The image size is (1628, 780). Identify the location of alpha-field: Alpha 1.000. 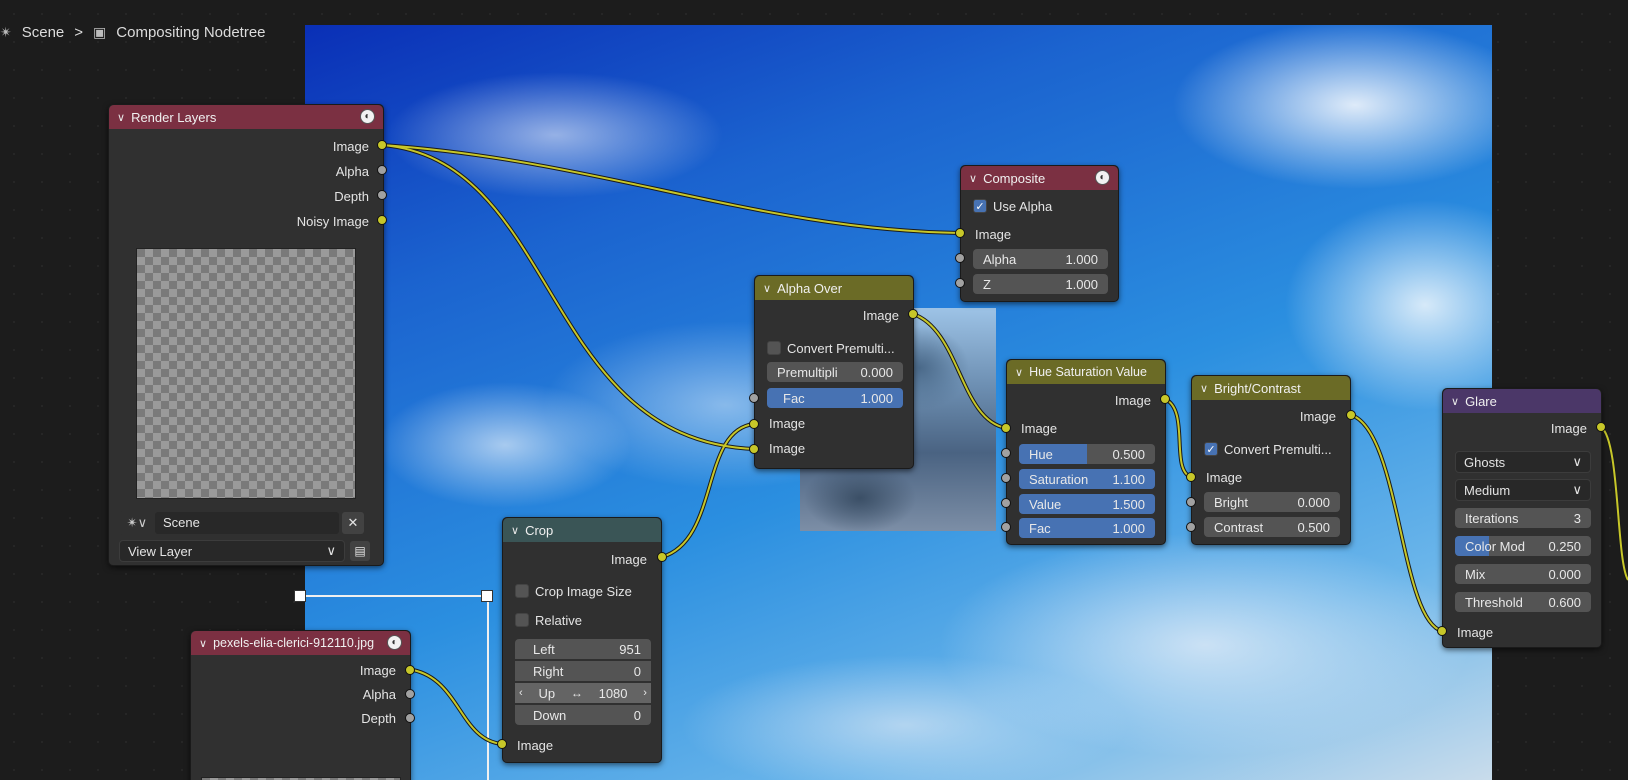
(1040, 259).